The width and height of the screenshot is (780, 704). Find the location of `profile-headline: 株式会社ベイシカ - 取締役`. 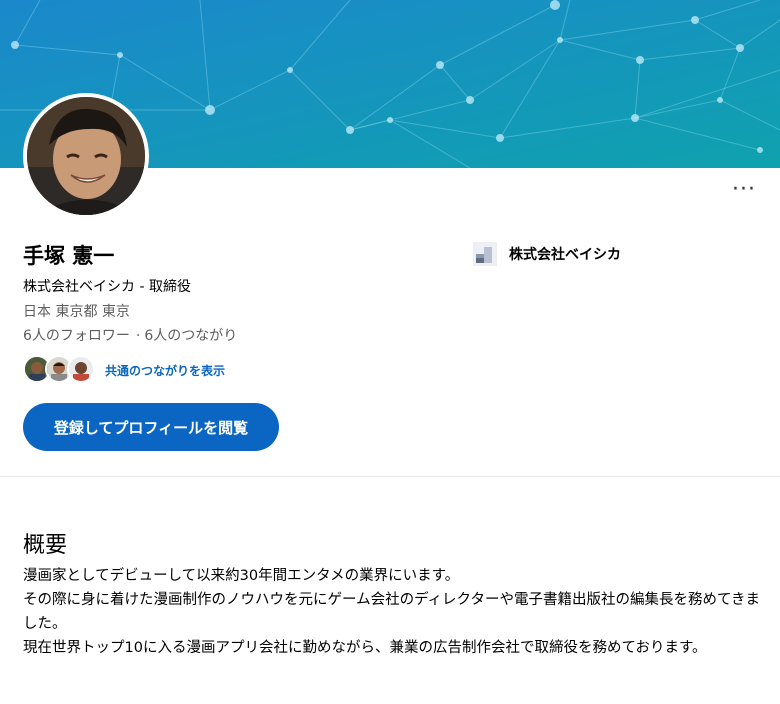

profile-headline: 株式会社ベイシカ - 取締役 is located at coordinates (107, 287).